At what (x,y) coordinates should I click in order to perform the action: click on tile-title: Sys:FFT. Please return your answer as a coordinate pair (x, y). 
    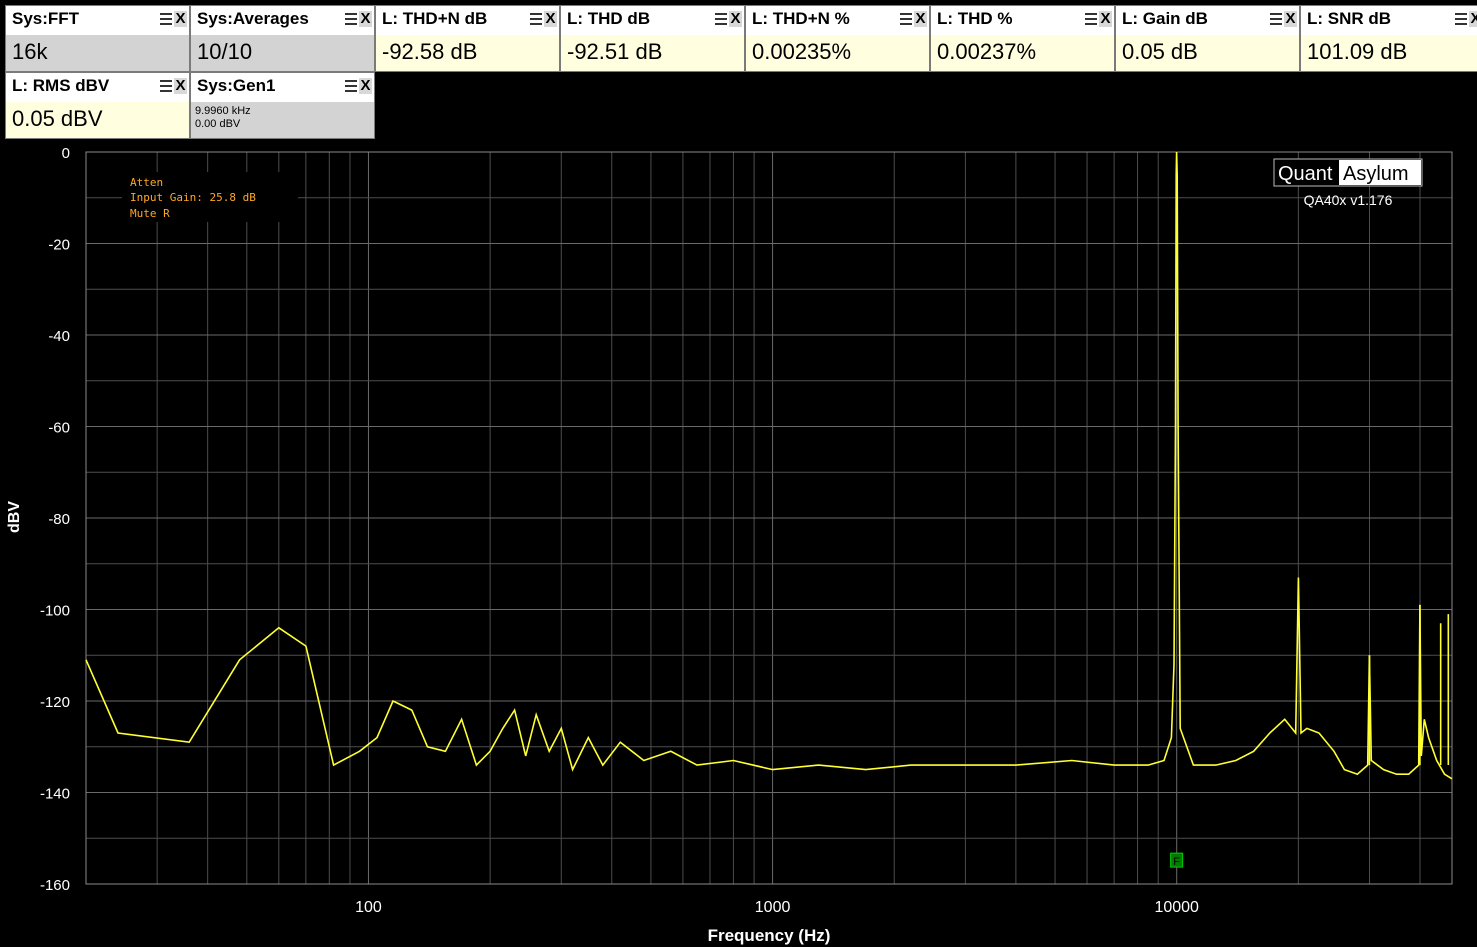
    Looking at the image, I should click on (46, 18).